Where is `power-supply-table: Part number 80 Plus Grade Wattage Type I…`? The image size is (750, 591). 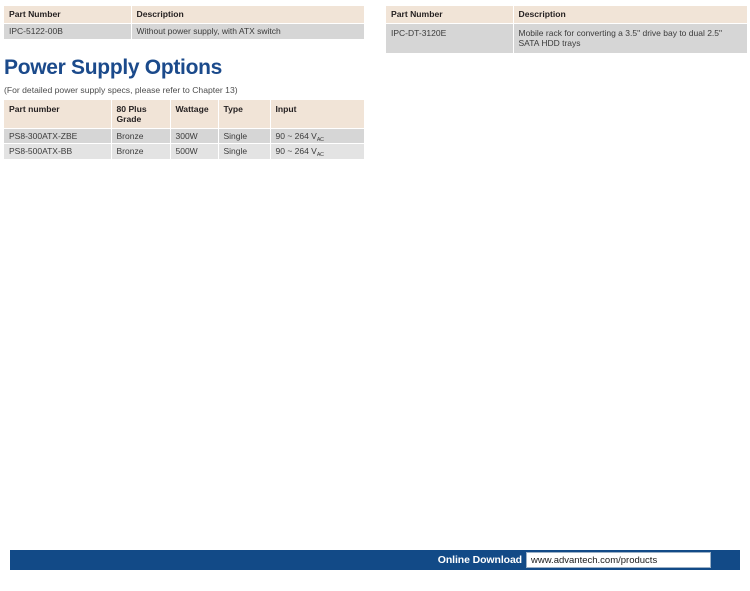
power-supply-table: Part number 80 Plus Grade Wattage Type I… is located at coordinates (184, 129).